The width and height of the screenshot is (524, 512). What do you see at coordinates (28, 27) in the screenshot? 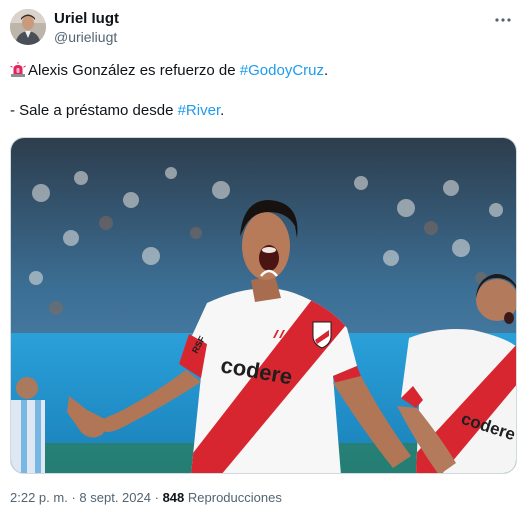
I see `avatar` at bounding box center [28, 27].